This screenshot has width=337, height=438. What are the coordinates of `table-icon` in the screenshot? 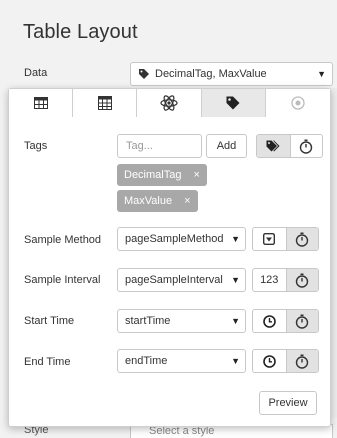 It's located at (40, 103).